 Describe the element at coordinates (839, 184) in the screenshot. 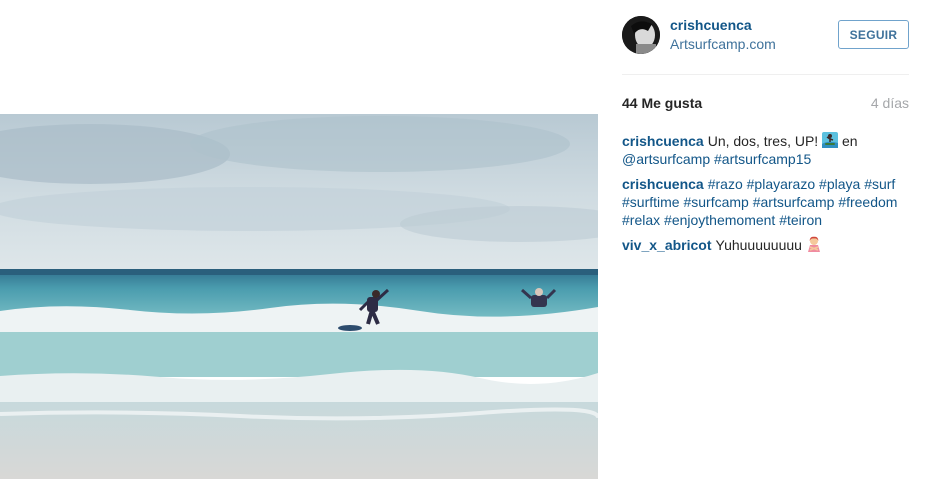

I see `hashtag-link: #playa` at that location.